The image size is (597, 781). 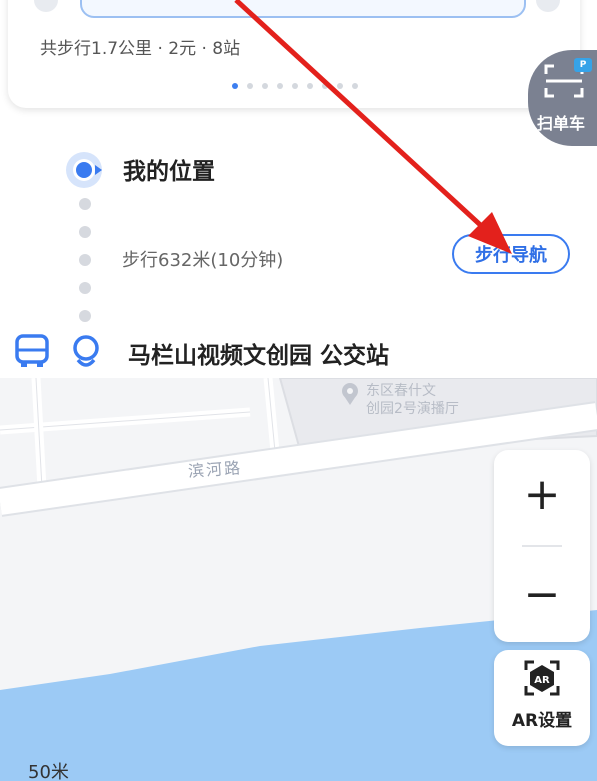 What do you see at coordinates (86, 351) in the screenshot?
I see `location-pin-icon` at bounding box center [86, 351].